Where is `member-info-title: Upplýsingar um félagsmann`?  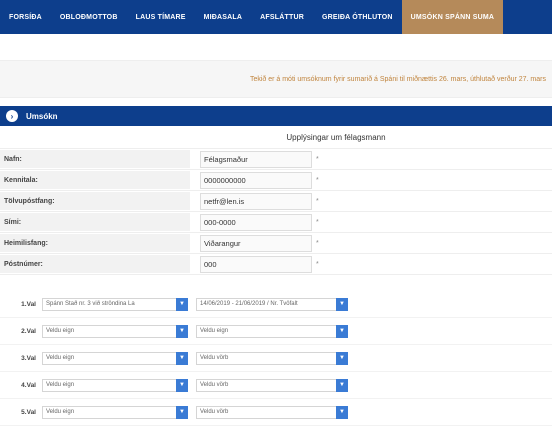 member-info-title: Upplýsingar um félagsmann is located at coordinates (336, 137).